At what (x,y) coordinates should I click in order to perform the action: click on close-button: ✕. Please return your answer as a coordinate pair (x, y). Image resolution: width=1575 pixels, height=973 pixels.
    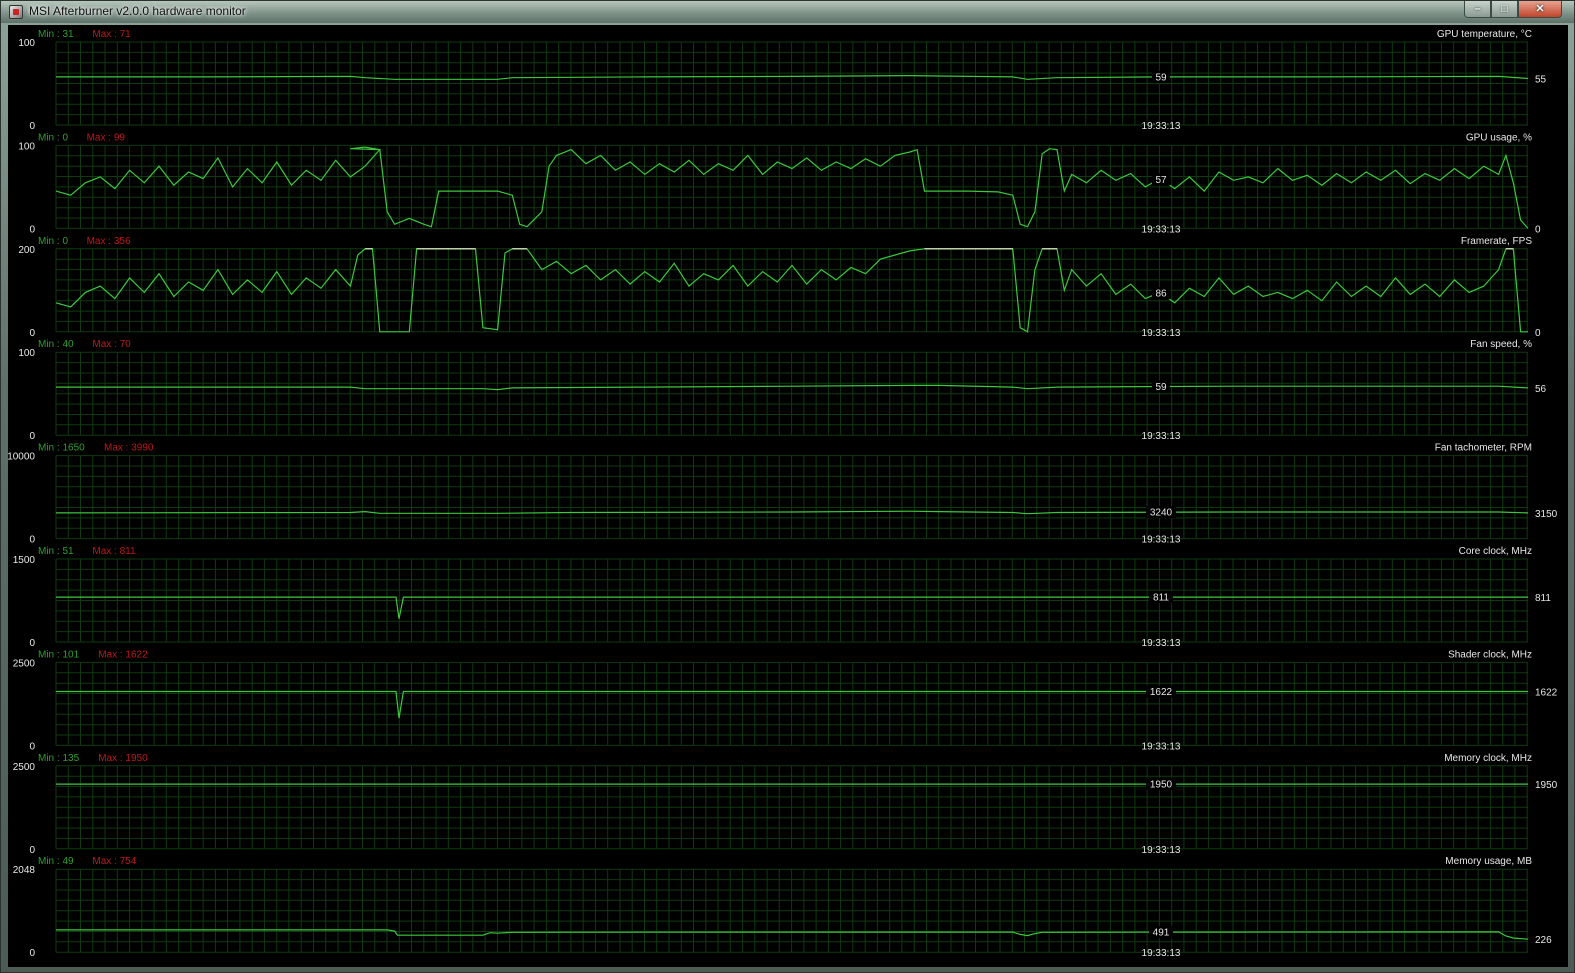
    Looking at the image, I should click on (1540, 9).